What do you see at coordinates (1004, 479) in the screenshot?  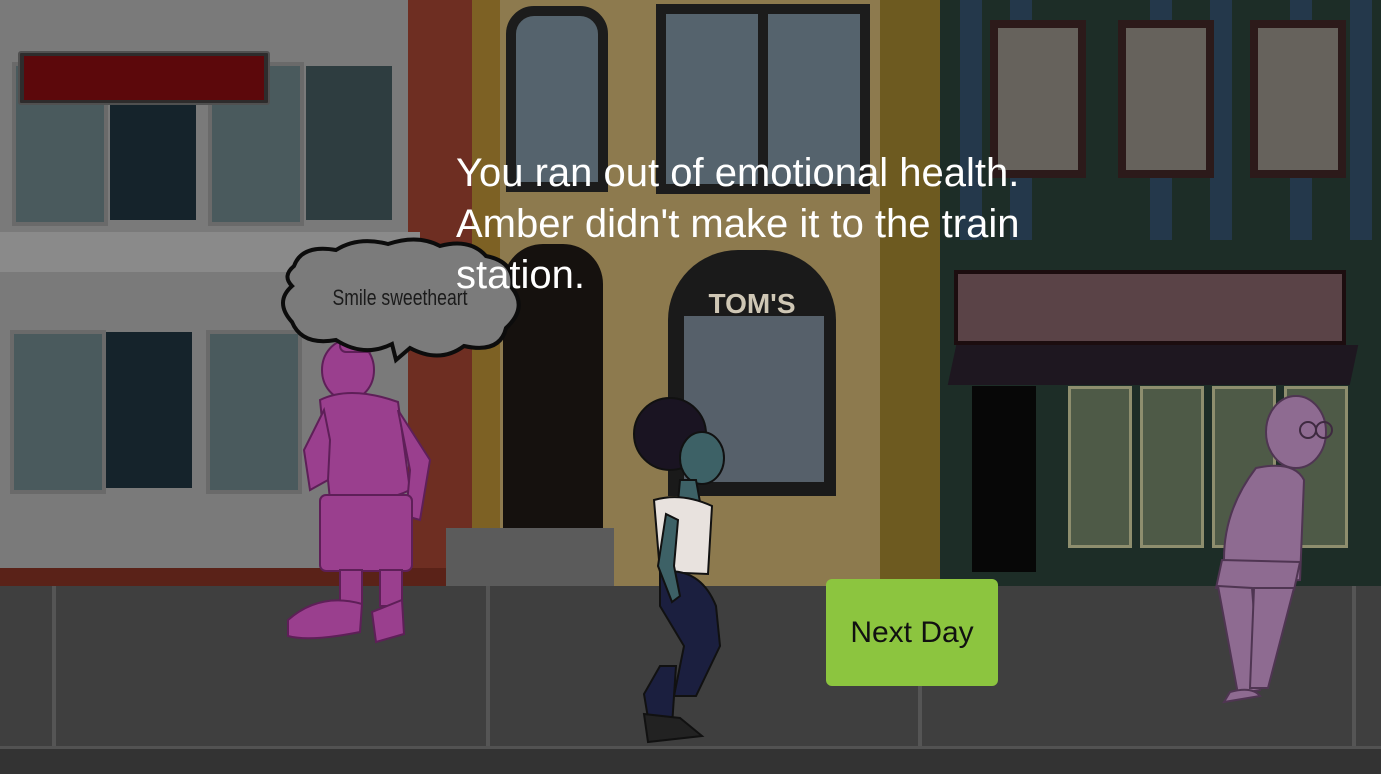 I see `shop-door` at bounding box center [1004, 479].